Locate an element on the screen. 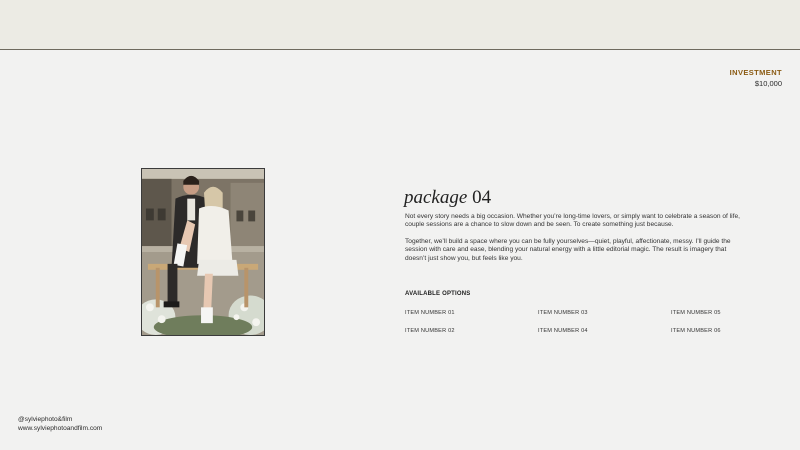  top-banner is located at coordinates (400, 25).